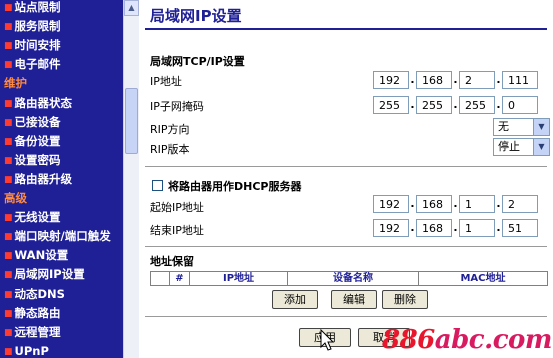  I want to click on sidebar-item: ■ 端口映射/端口触发, so click(61, 236).